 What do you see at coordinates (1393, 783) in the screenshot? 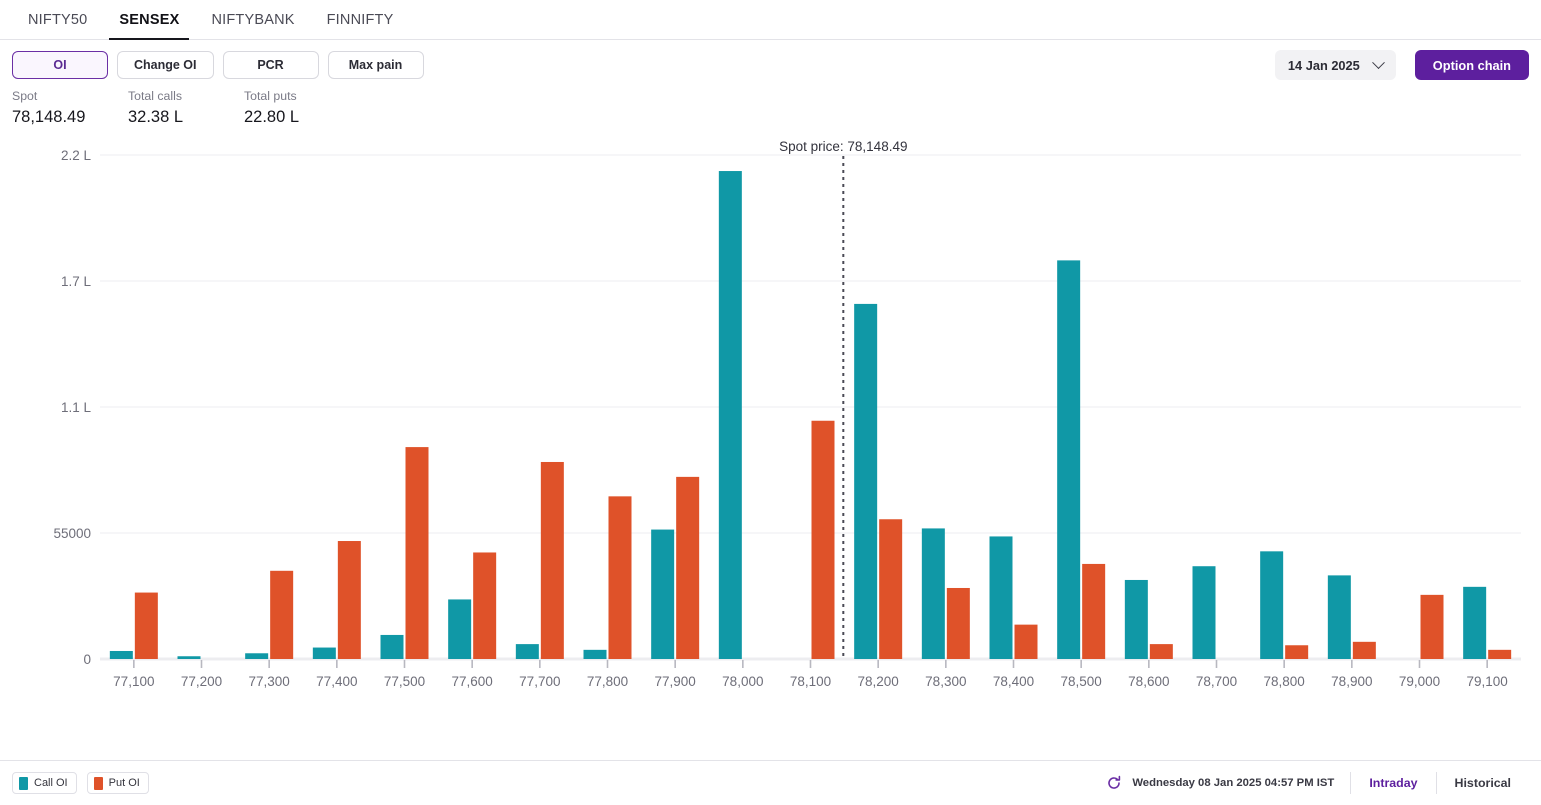
I see `footer-link-intraday: Intraday` at bounding box center [1393, 783].